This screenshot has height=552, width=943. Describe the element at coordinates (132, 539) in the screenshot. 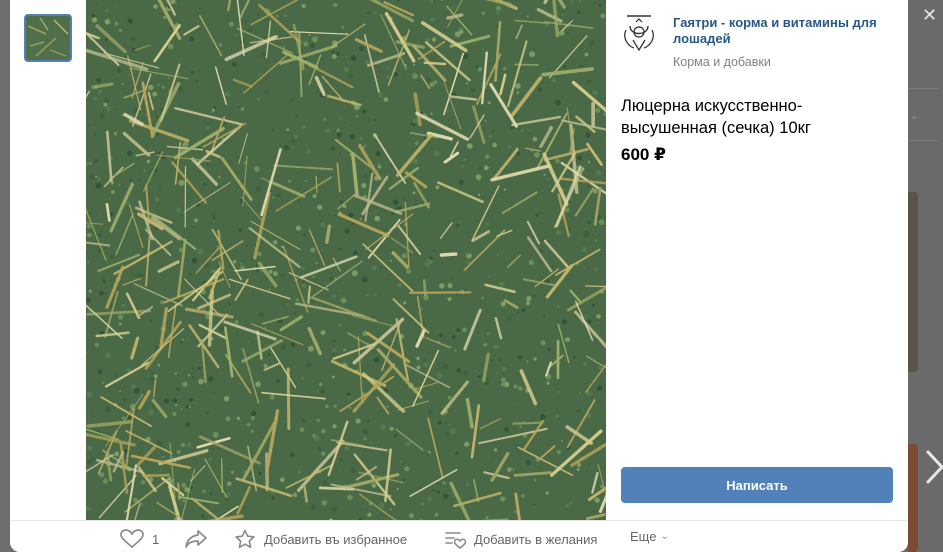

I see `heart-icon` at that location.